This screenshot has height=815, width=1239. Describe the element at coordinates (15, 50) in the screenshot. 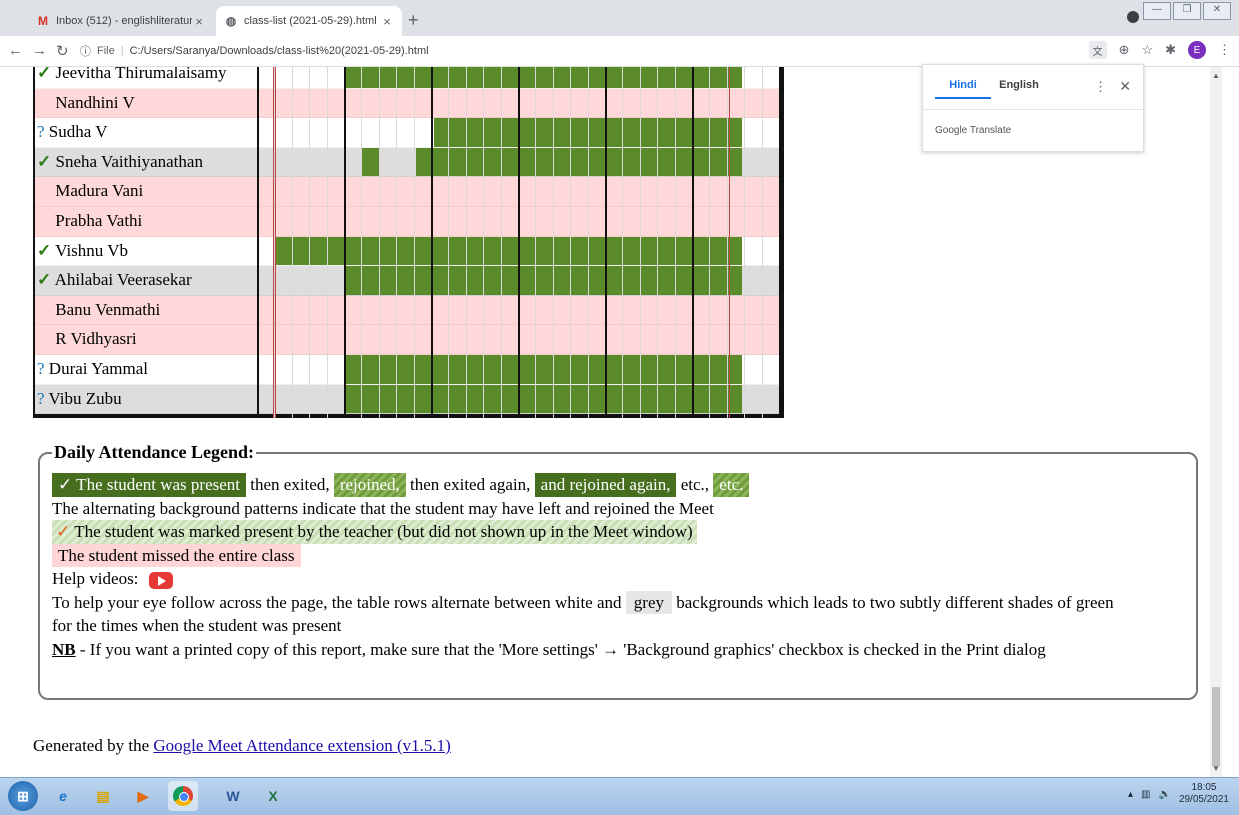

I see `back-icon: ←` at that location.